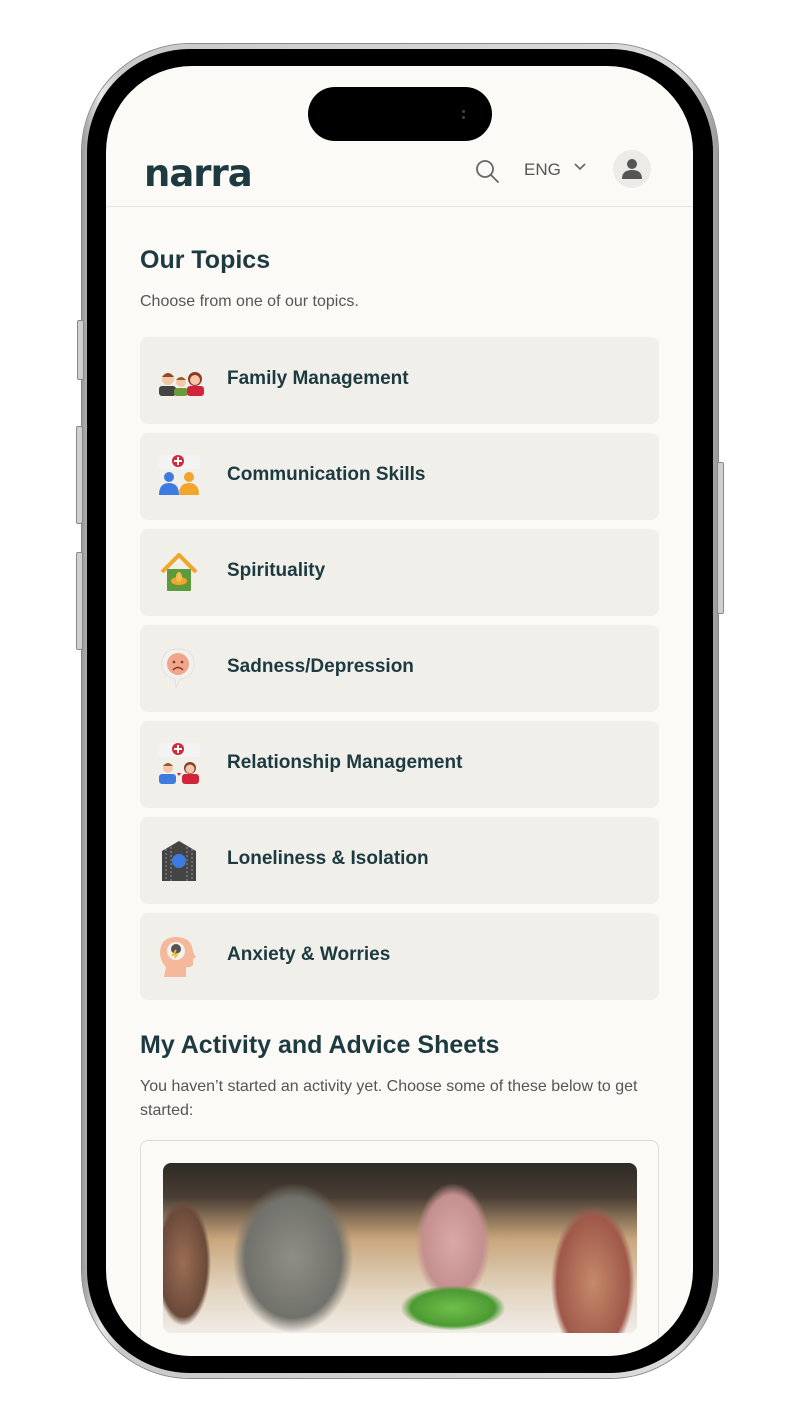  Describe the element at coordinates (345, 762) in the screenshot. I see `topic-label: Relationship Management` at that location.